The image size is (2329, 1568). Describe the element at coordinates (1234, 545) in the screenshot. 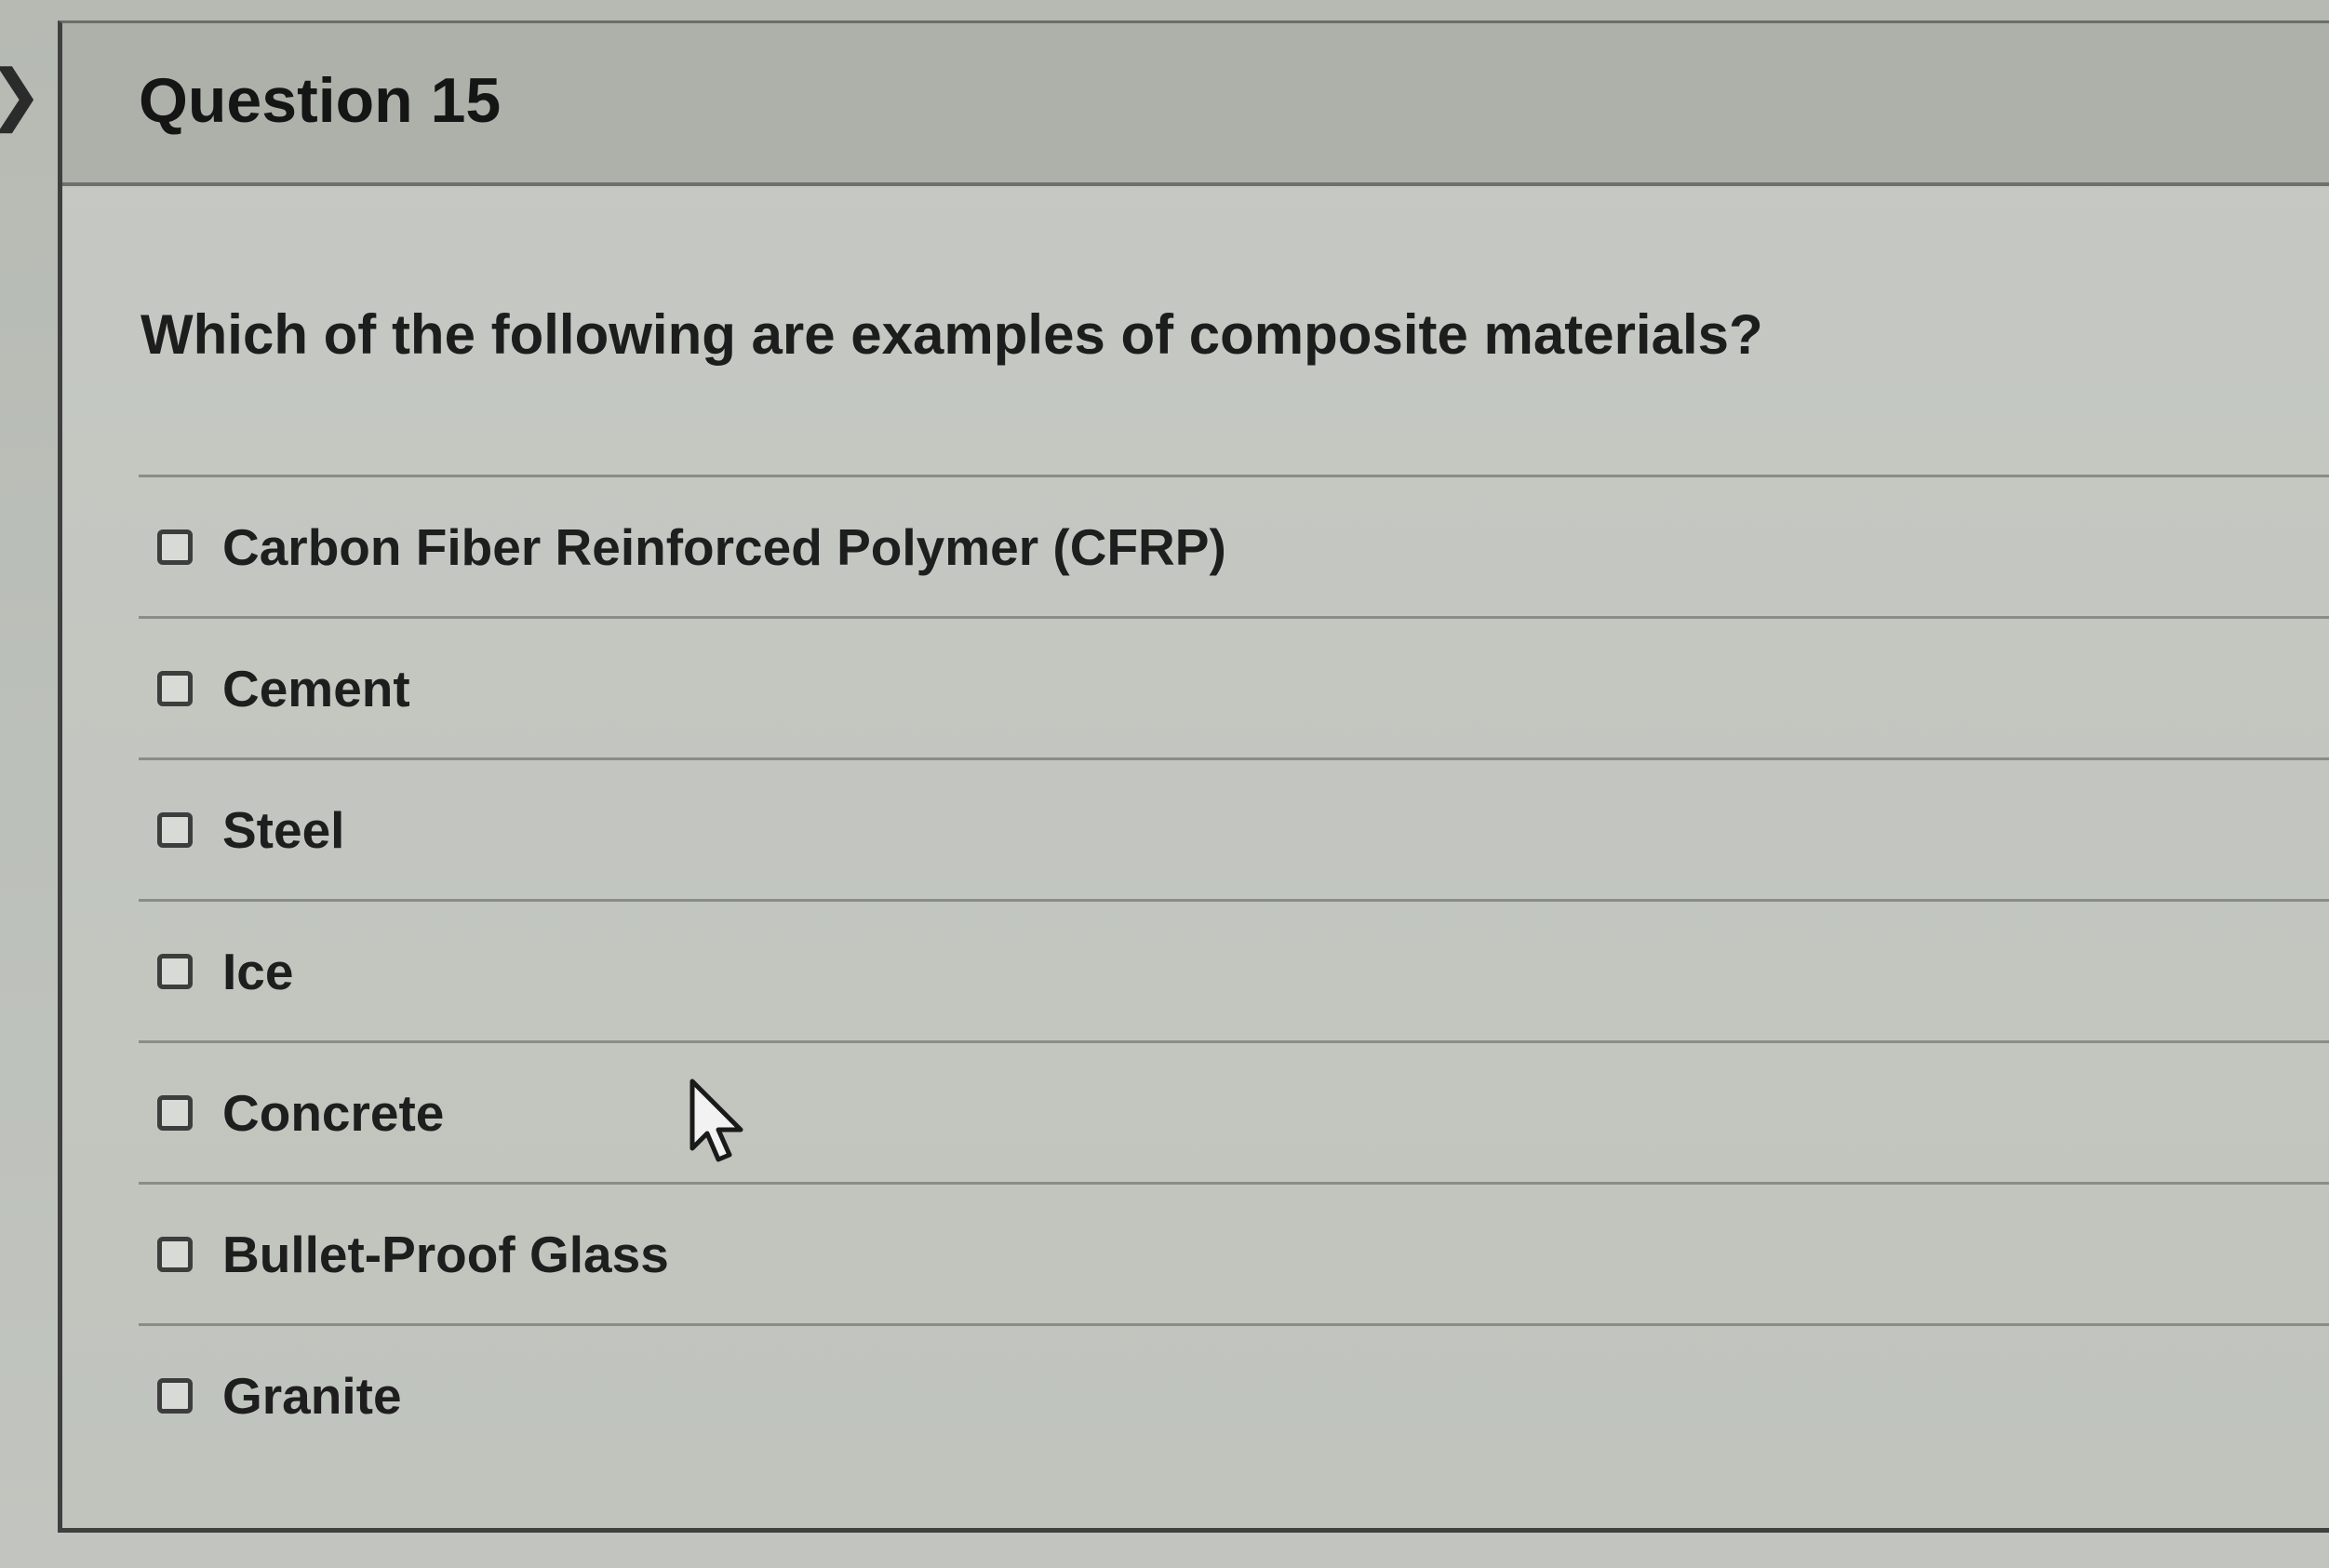

I see `option-cfrp: Carbon Fiber Reinforced Polymer (CFRP)` at that location.